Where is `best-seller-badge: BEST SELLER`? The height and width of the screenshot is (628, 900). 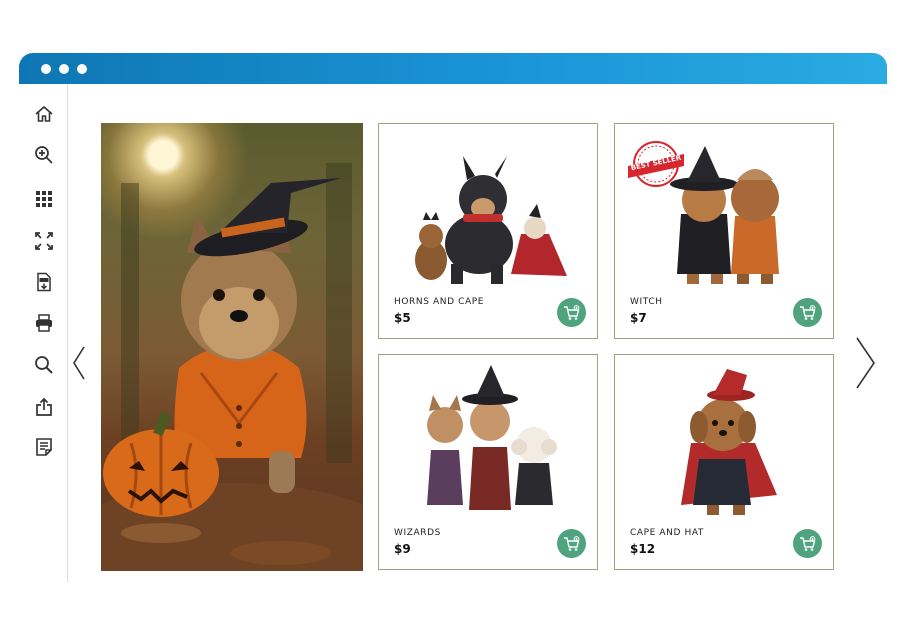
best-seller-badge: BEST SELLER is located at coordinates (656, 164).